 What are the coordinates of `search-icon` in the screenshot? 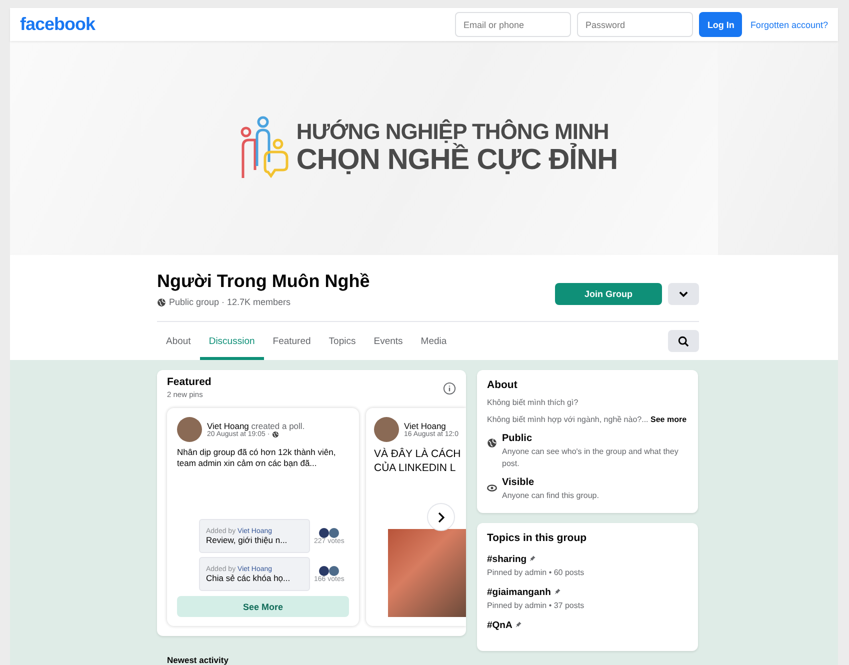 It's located at (683, 341).